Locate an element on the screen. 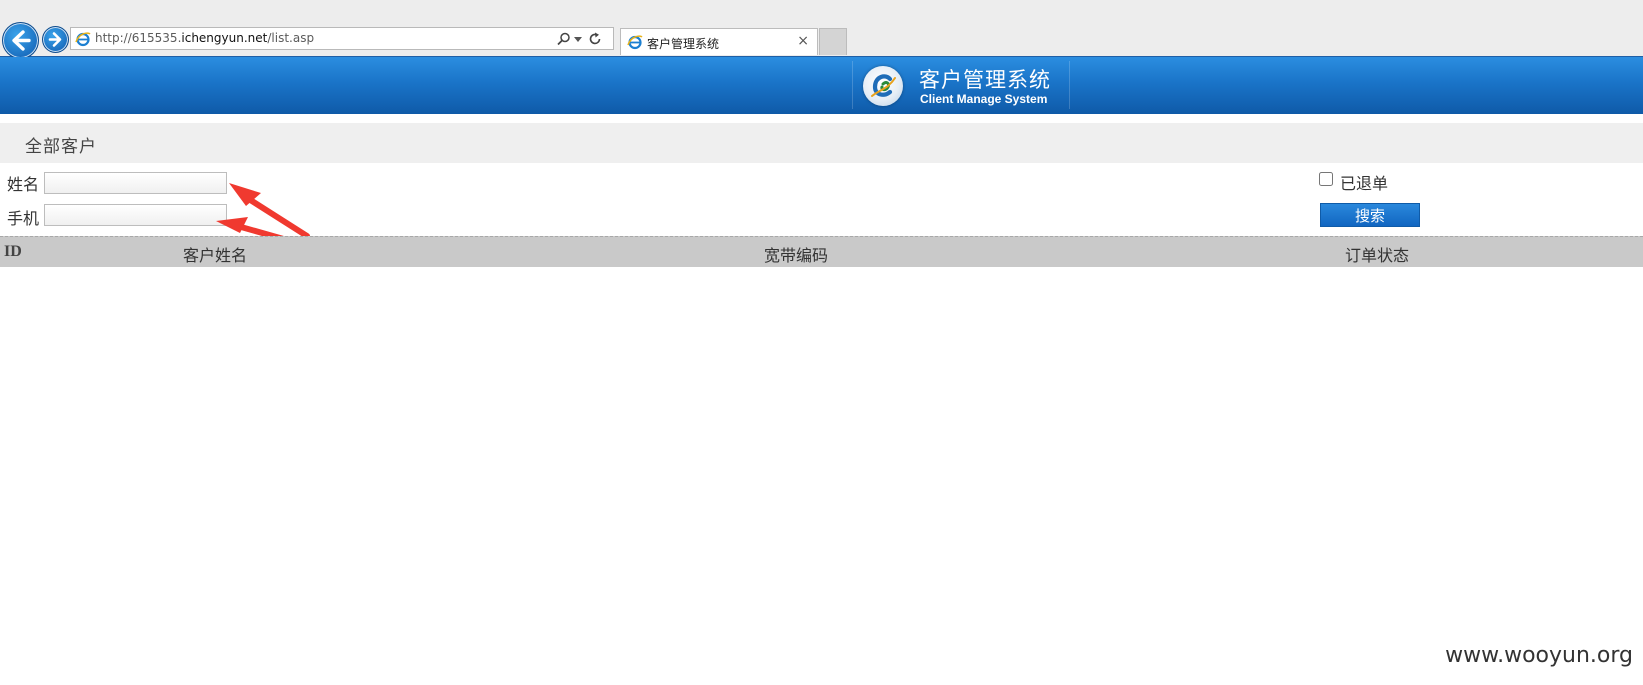 This screenshot has height=685, width=1643. arrow-left-icon is located at coordinates (21, 40).